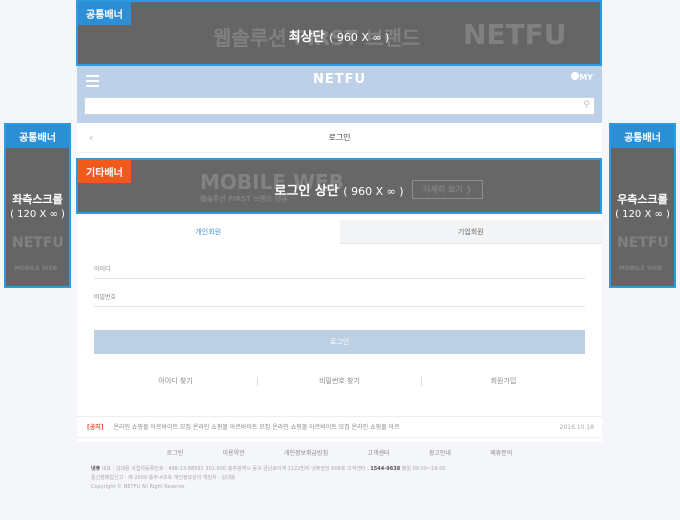 The height and width of the screenshot is (520, 680). I want to click on footer-link-privacy: 개인정보취급방침, so click(306, 452).